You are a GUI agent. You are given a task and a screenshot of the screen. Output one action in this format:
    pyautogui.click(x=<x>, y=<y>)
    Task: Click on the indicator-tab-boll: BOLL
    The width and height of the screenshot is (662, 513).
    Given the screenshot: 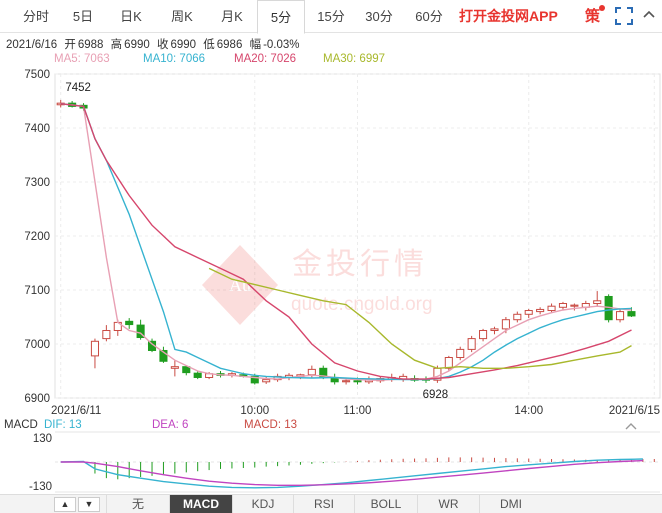 What is the action you would take?
    pyautogui.click(x=385, y=504)
    